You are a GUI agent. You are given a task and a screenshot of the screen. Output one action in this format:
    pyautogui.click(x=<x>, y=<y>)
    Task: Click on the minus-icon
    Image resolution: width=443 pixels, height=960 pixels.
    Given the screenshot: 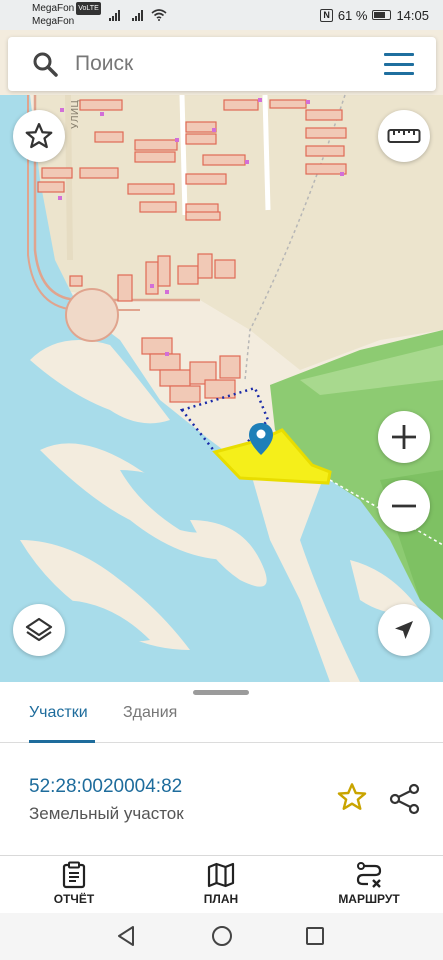 What is the action you would take?
    pyautogui.click(x=404, y=506)
    